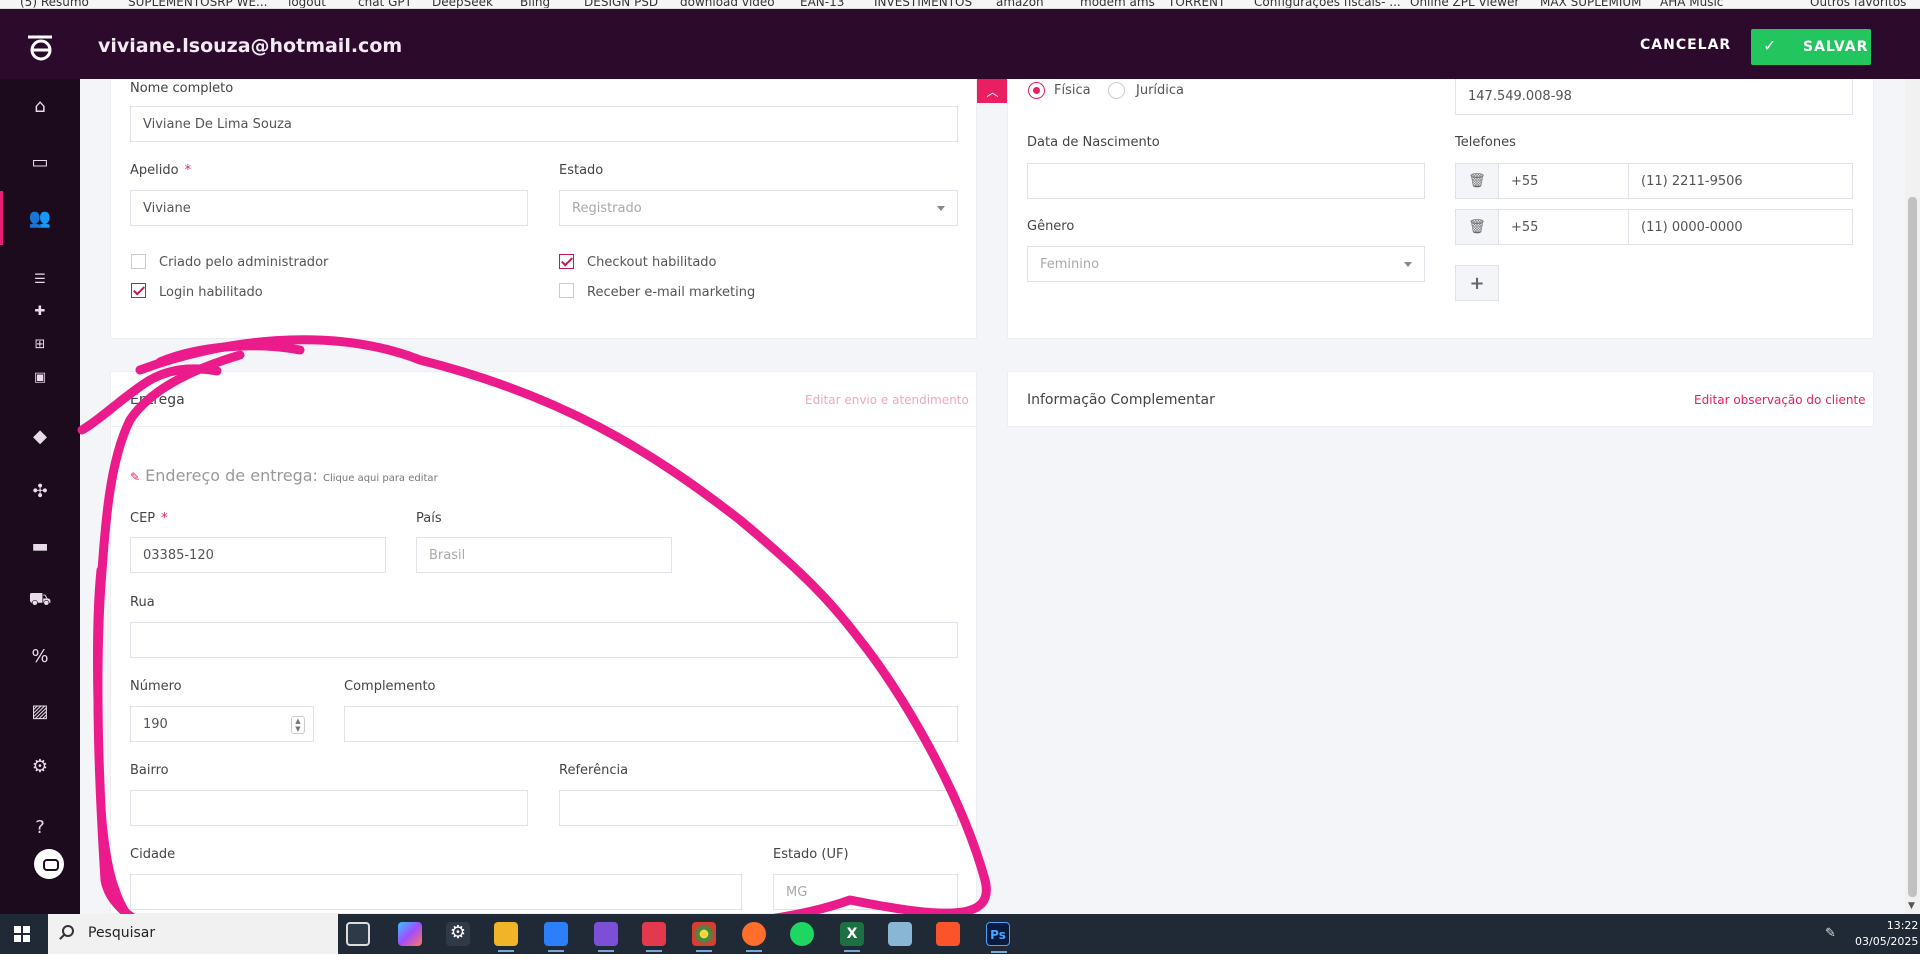 This screenshot has width=1920, height=968. What do you see at coordinates (544, 124) in the screenshot?
I see `full-name-input: Viviane De Lima Souza` at bounding box center [544, 124].